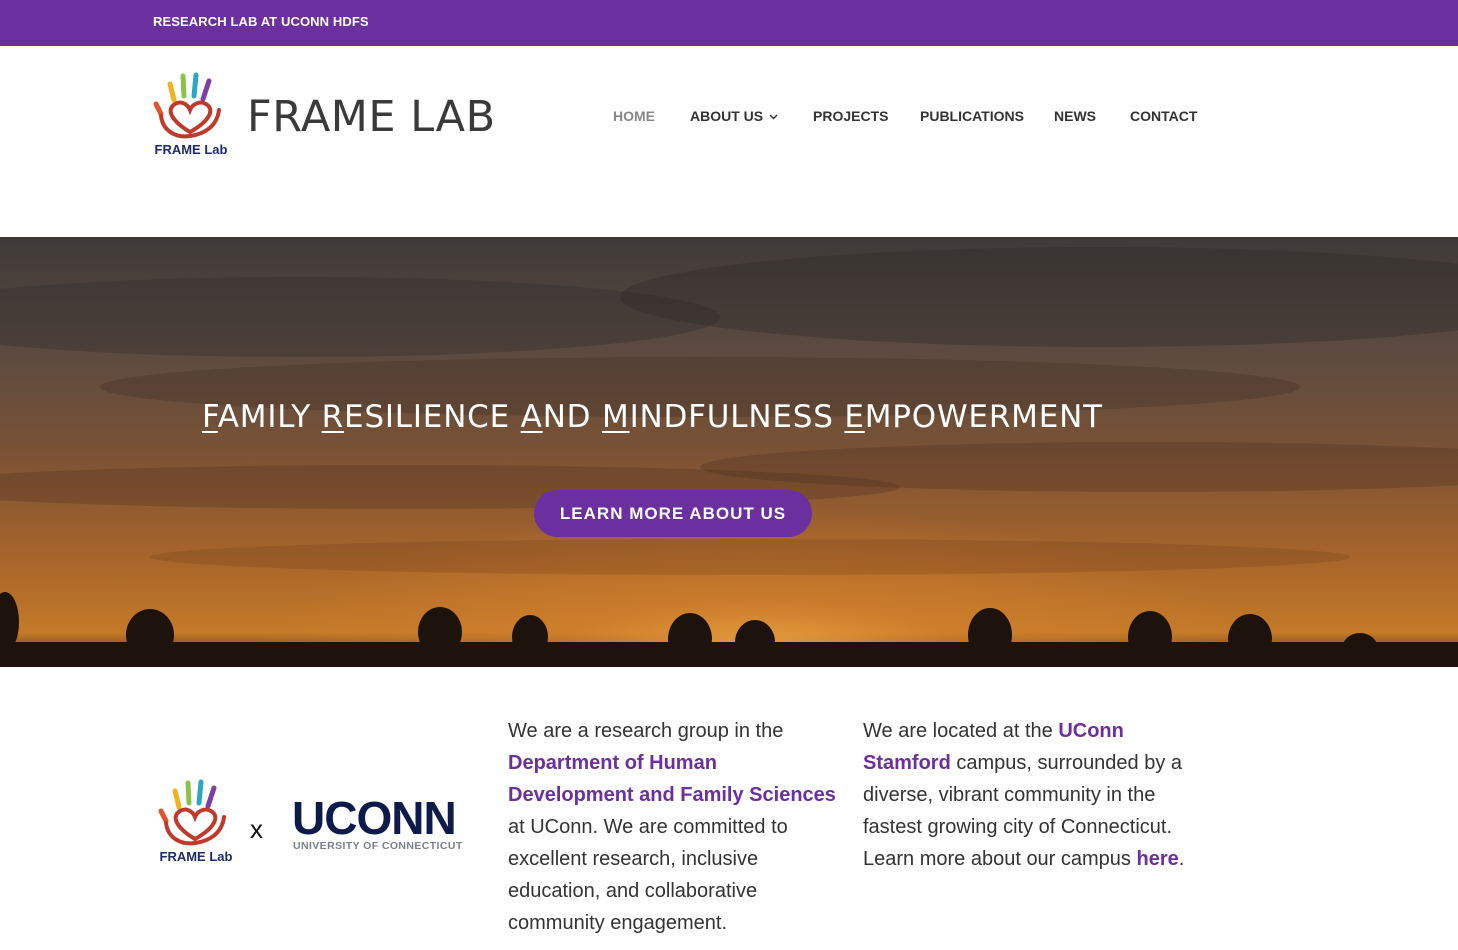 Image resolution: width=1458 pixels, height=950 pixels. Describe the element at coordinates (1181, 859) in the screenshot. I see `location-text: .` at that location.